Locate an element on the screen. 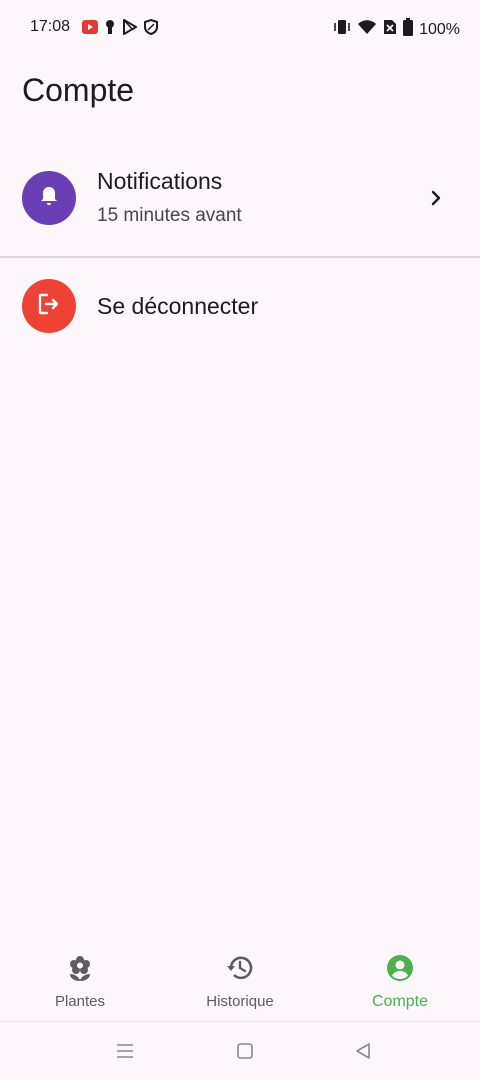 This screenshot has width=480, height=1080. page-title: Compte is located at coordinates (78, 90).